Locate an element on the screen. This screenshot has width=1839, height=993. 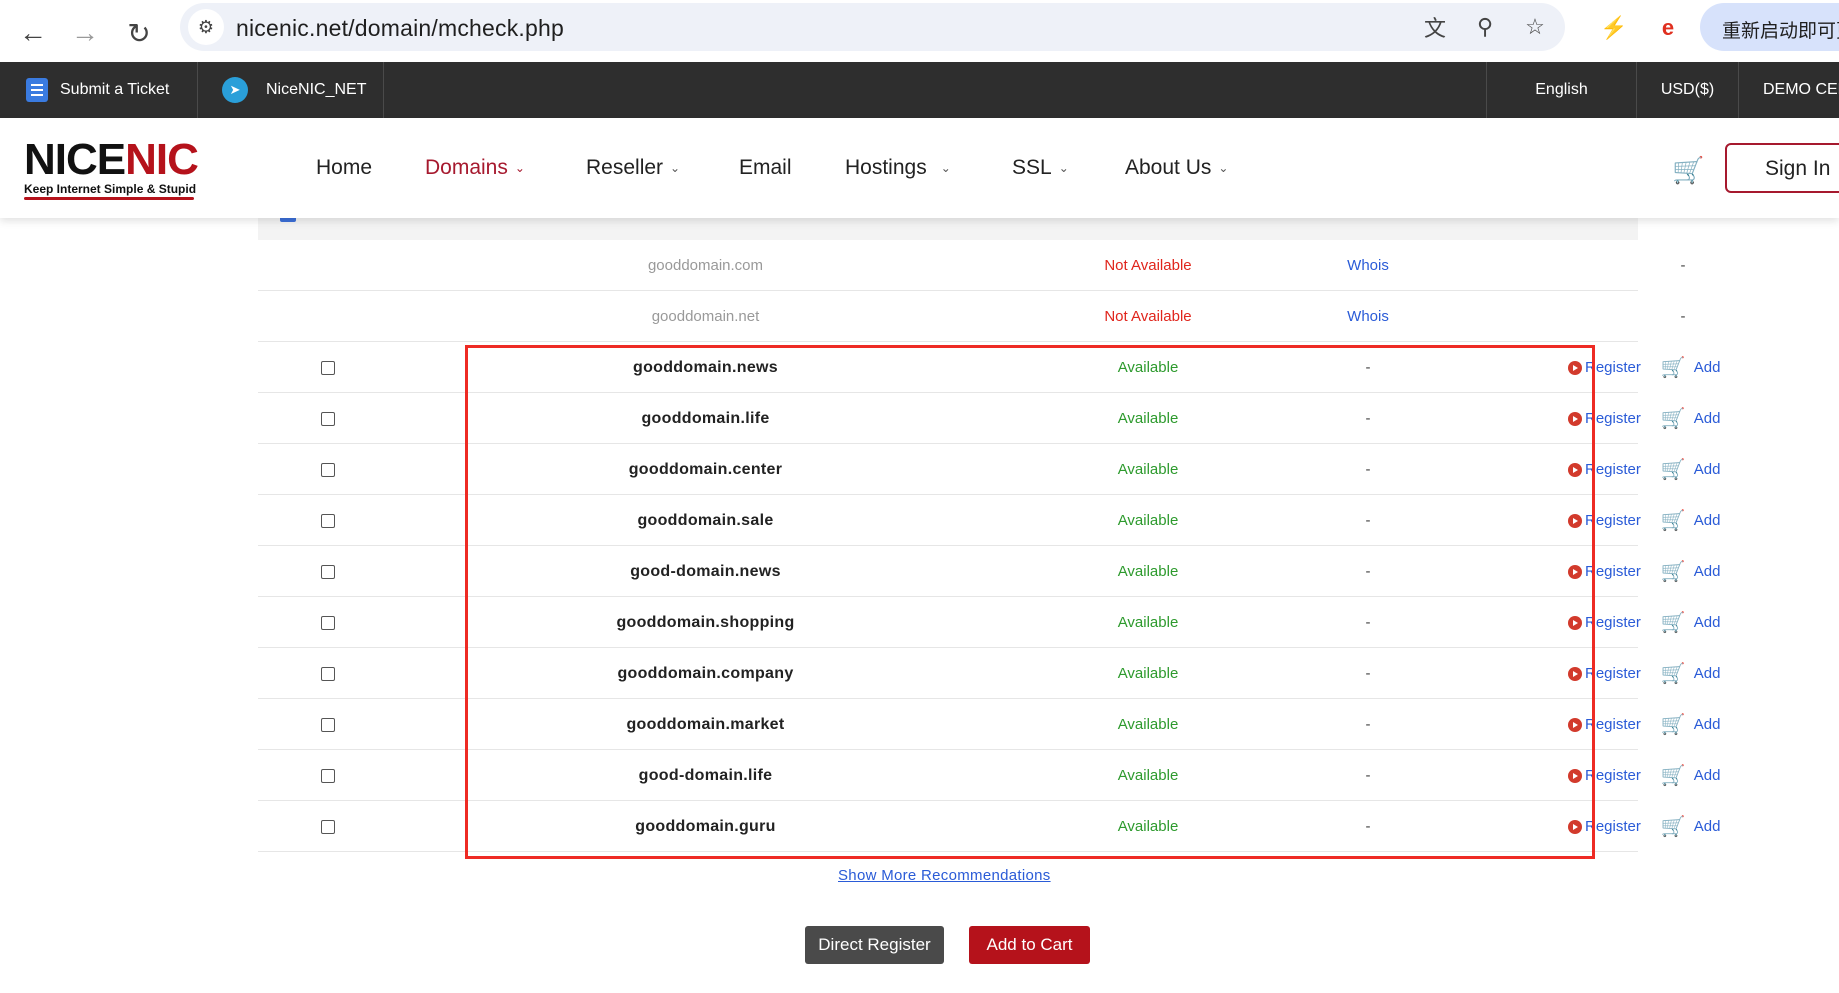
nicenic-logo: NICENIC Keep Internet Simple & Stupid is located at coordinates (117, 167).